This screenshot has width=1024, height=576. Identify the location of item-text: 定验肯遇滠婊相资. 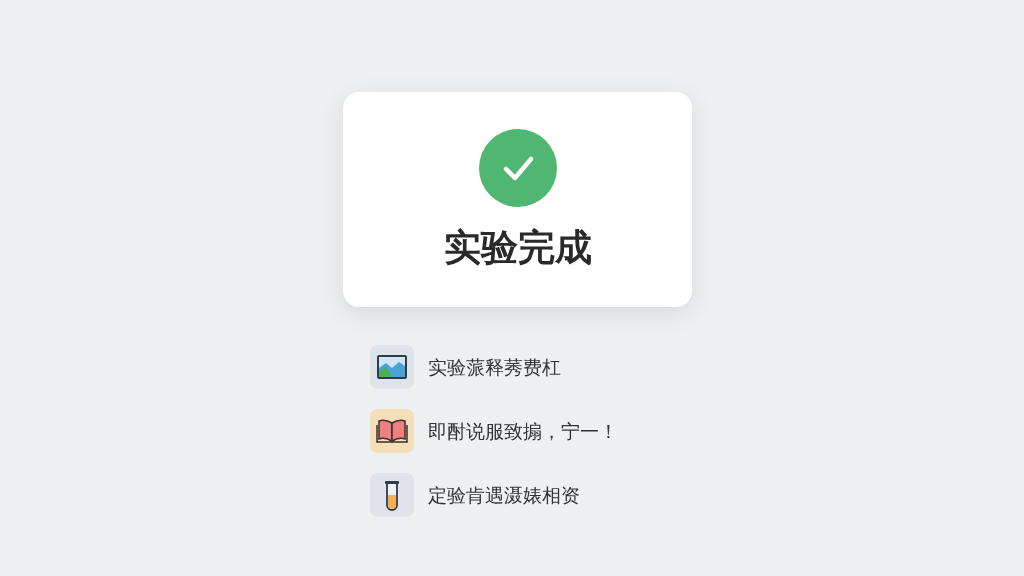
(503, 495).